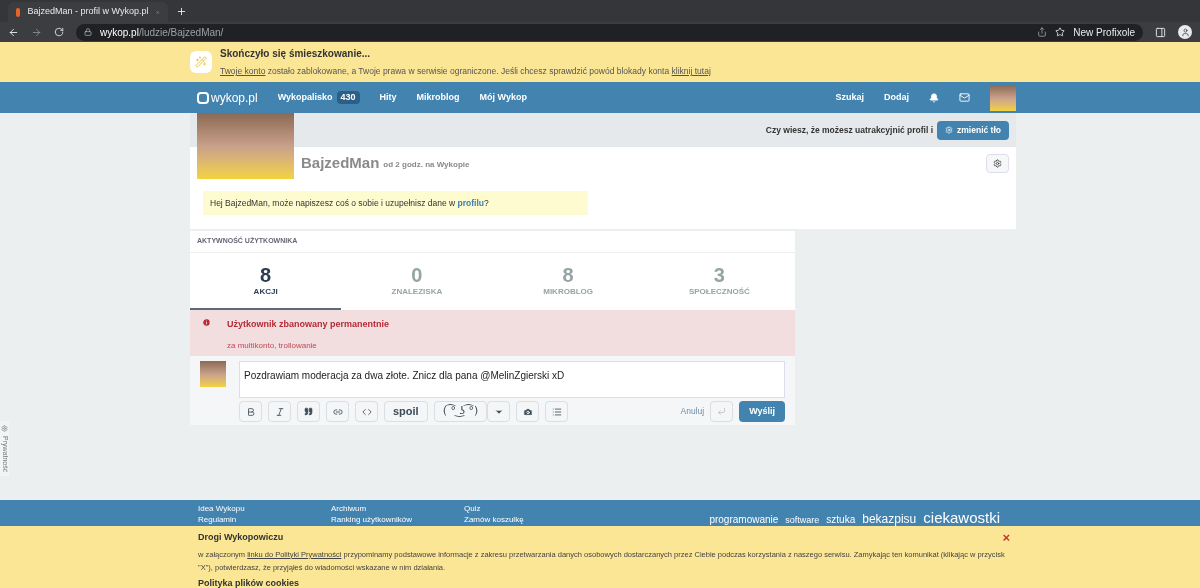 The height and width of the screenshot is (588, 1200). Describe the element at coordinates (722, 411) in the screenshot. I see `enter-icon` at that location.